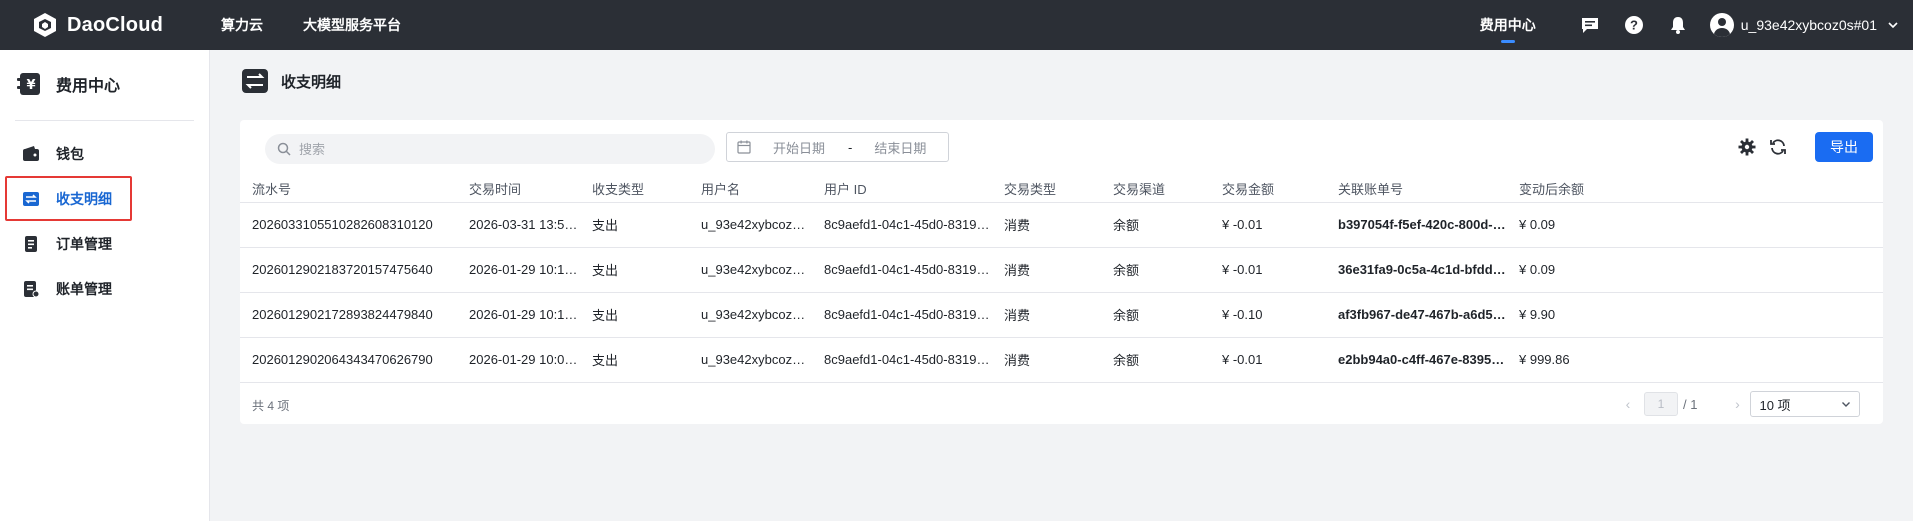 This screenshot has height=521, width=1913. I want to click on cell-trade-time: 2026-01-29 10:06:44, so click(518, 360).